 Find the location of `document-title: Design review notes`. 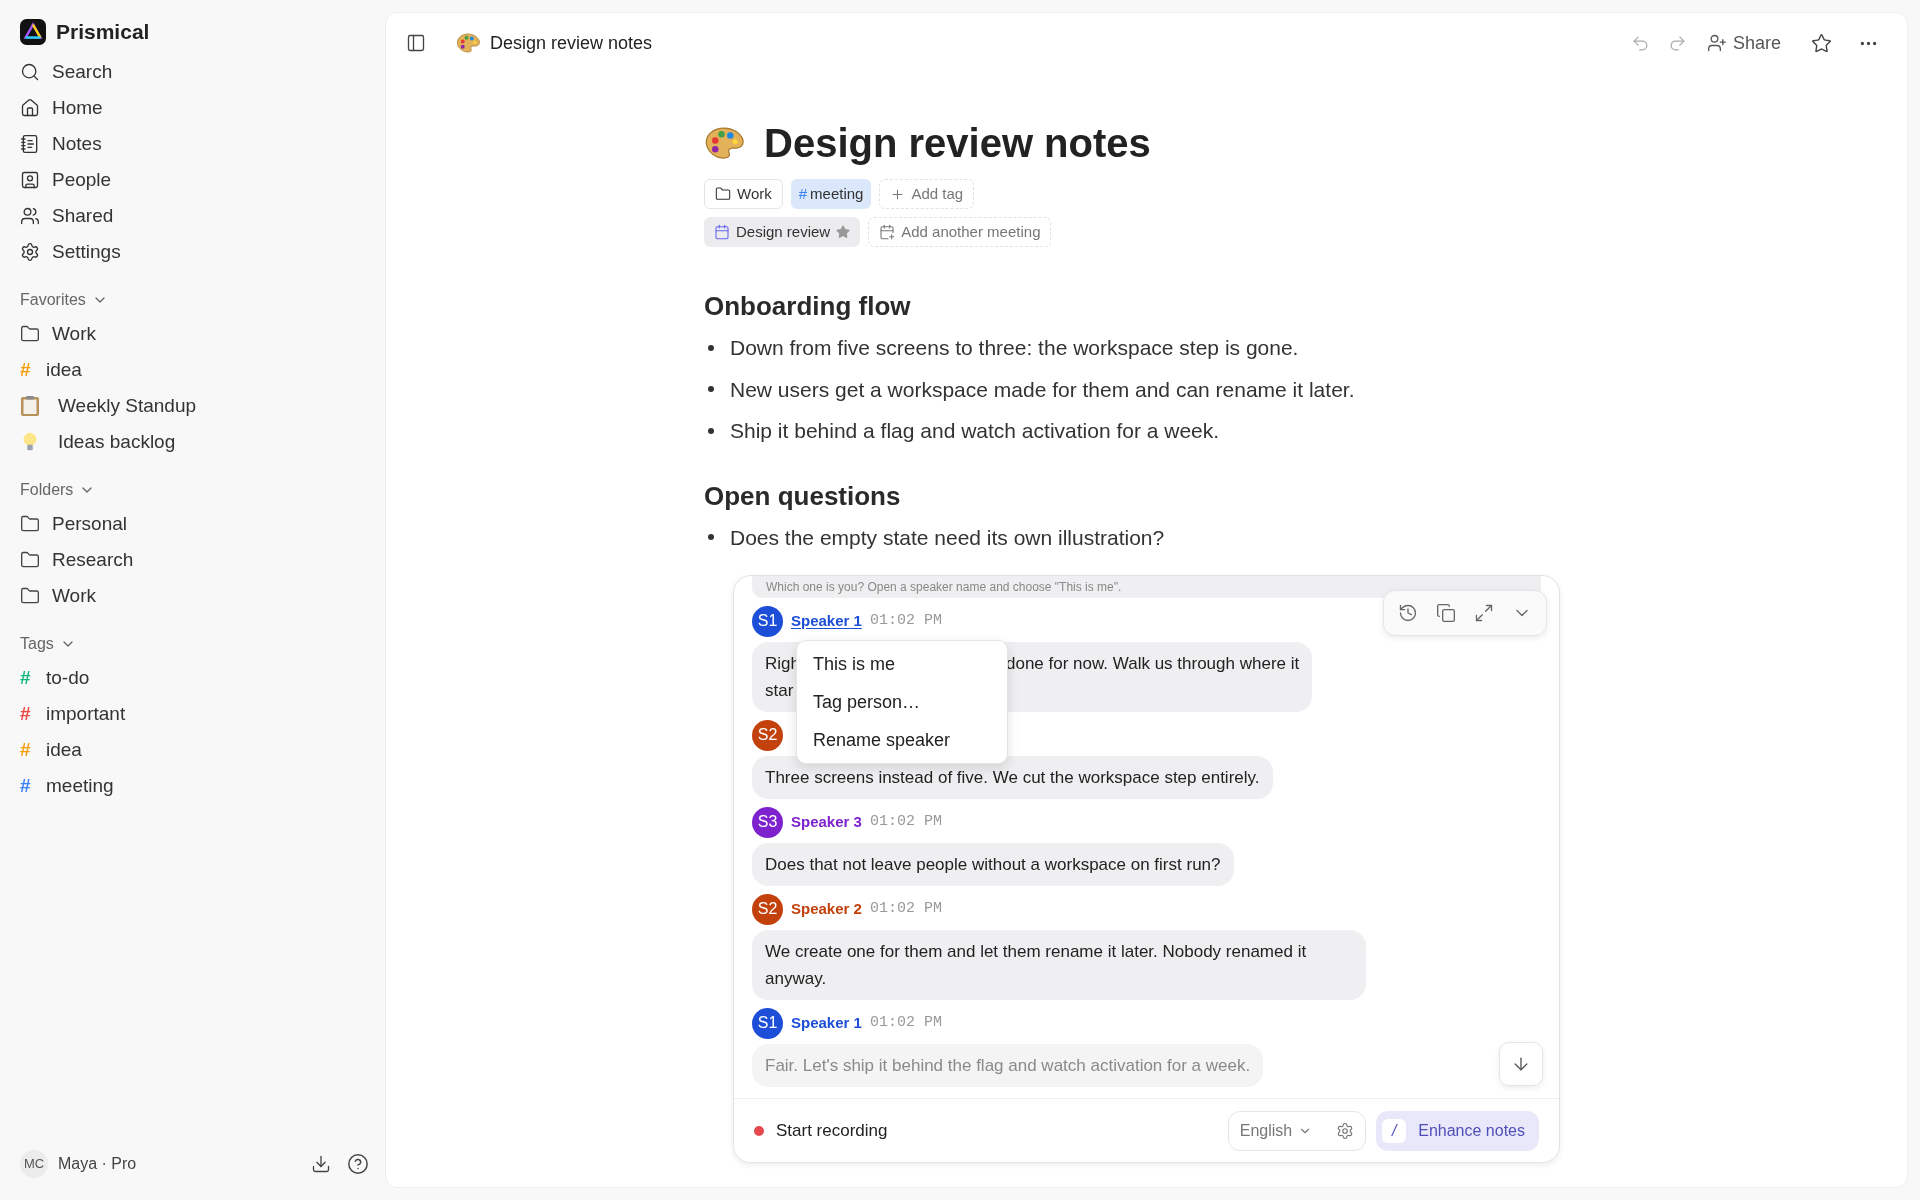

document-title: Design review notes is located at coordinates (957, 143).